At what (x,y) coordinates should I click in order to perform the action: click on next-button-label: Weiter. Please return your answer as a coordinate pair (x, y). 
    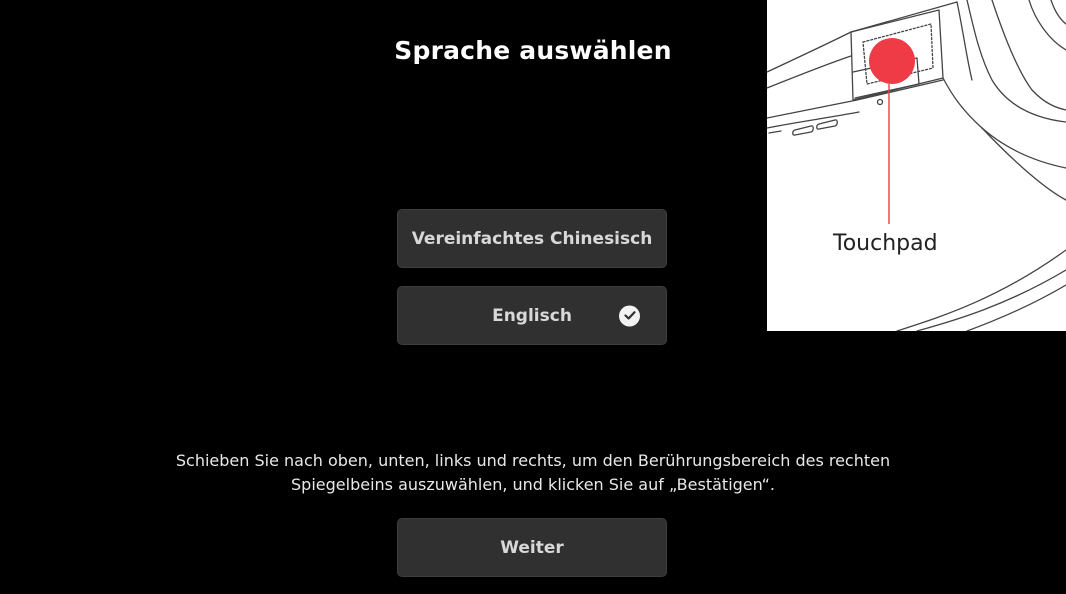
    Looking at the image, I should click on (532, 547).